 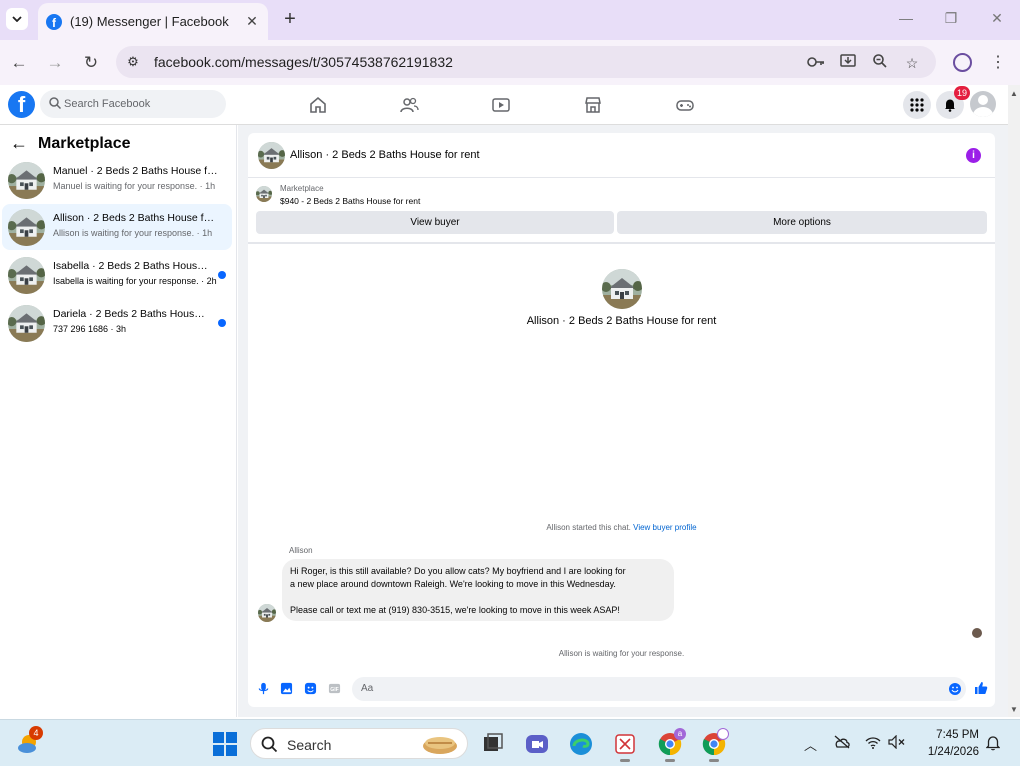 What do you see at coordinates (19, 63) in the screenshot?
I see `back-button: ←` at bounding box center [19, 63].